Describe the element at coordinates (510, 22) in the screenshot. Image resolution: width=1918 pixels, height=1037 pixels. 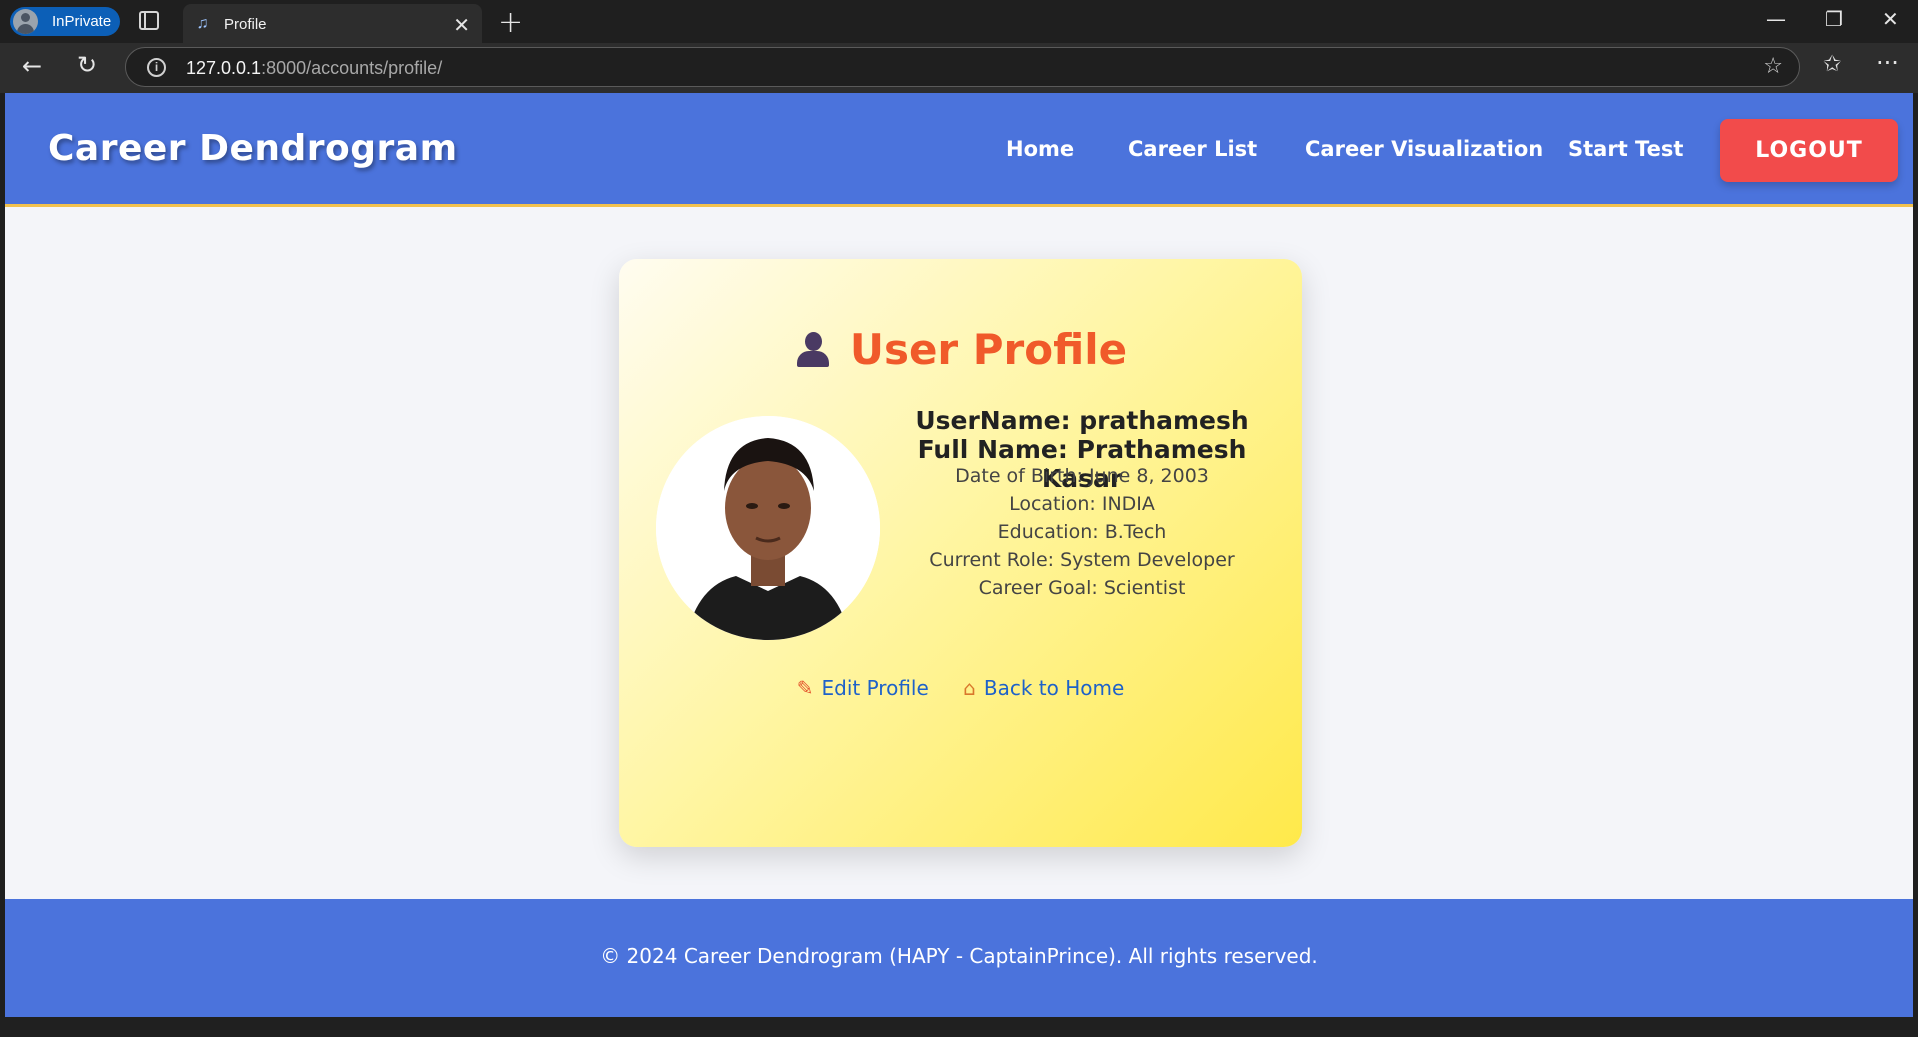
I see `new-tab-icon: +` at that location.